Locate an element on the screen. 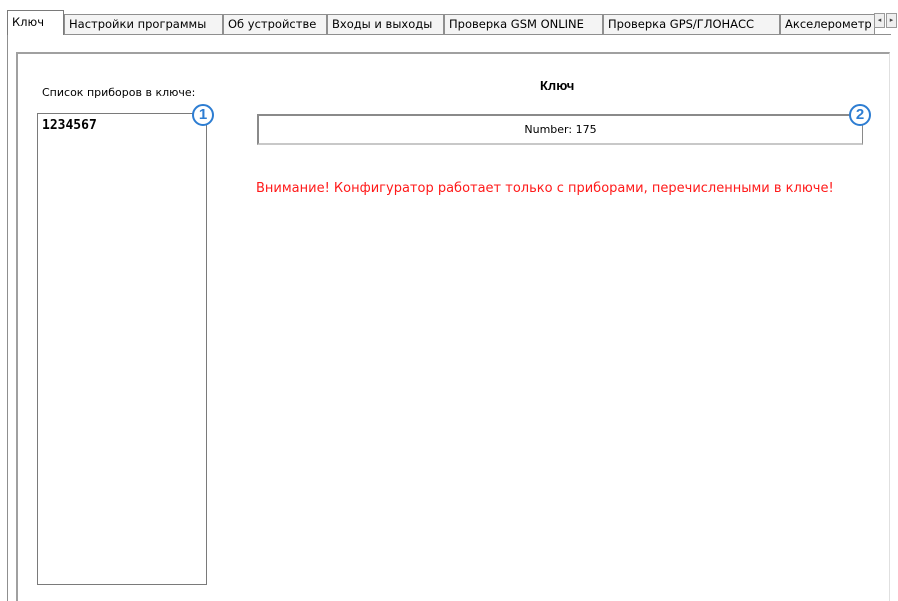 The height and width of the screenshot is (601, 898). tab-label: Ключ is located at coordinates (28, 22).